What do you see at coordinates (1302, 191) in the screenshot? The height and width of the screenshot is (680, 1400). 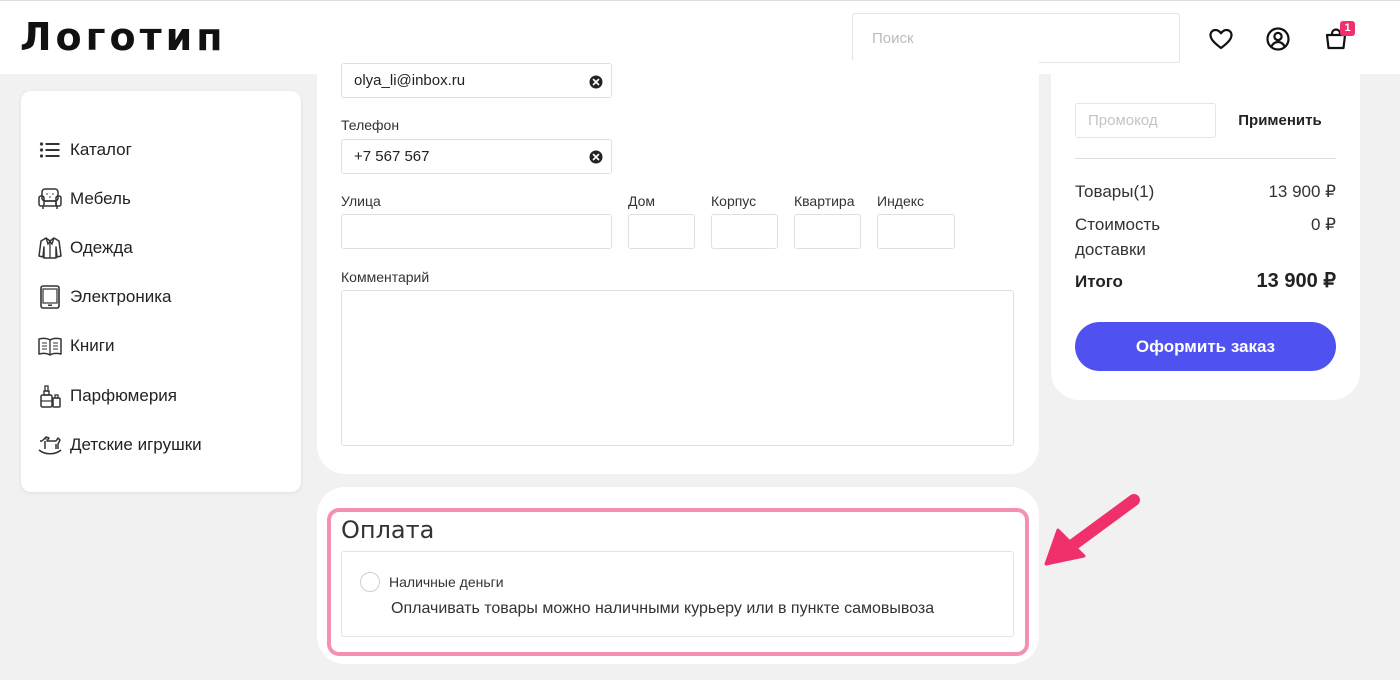 I see `goods-value: 13 900 ₽` at bounding box center [1302, 191].